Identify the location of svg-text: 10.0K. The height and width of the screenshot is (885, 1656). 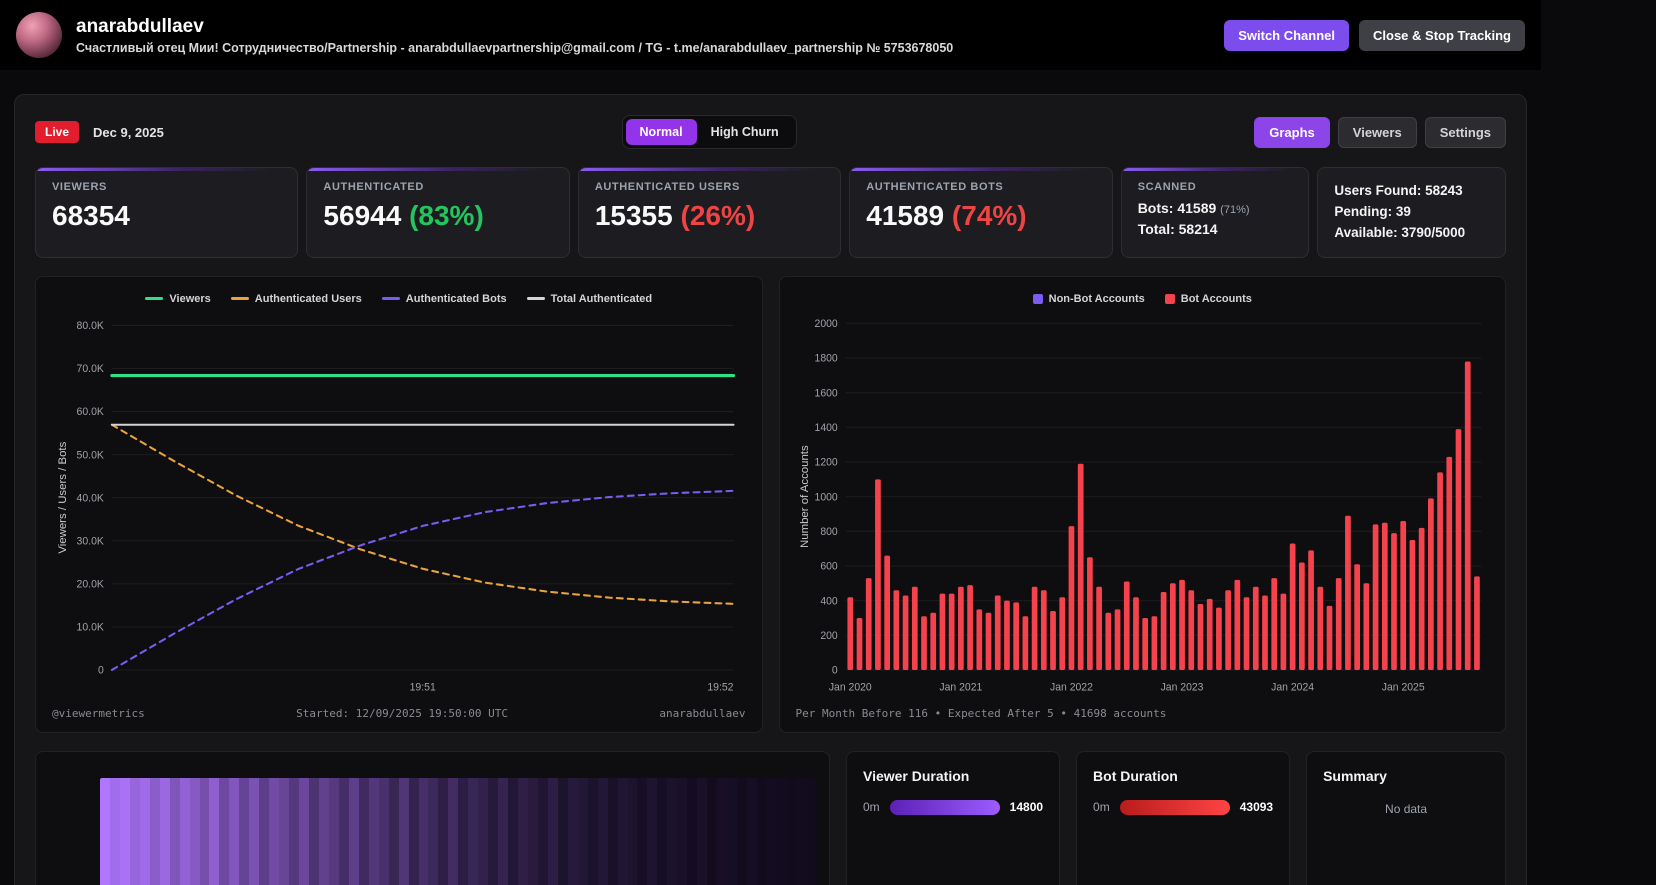
(90, 627).